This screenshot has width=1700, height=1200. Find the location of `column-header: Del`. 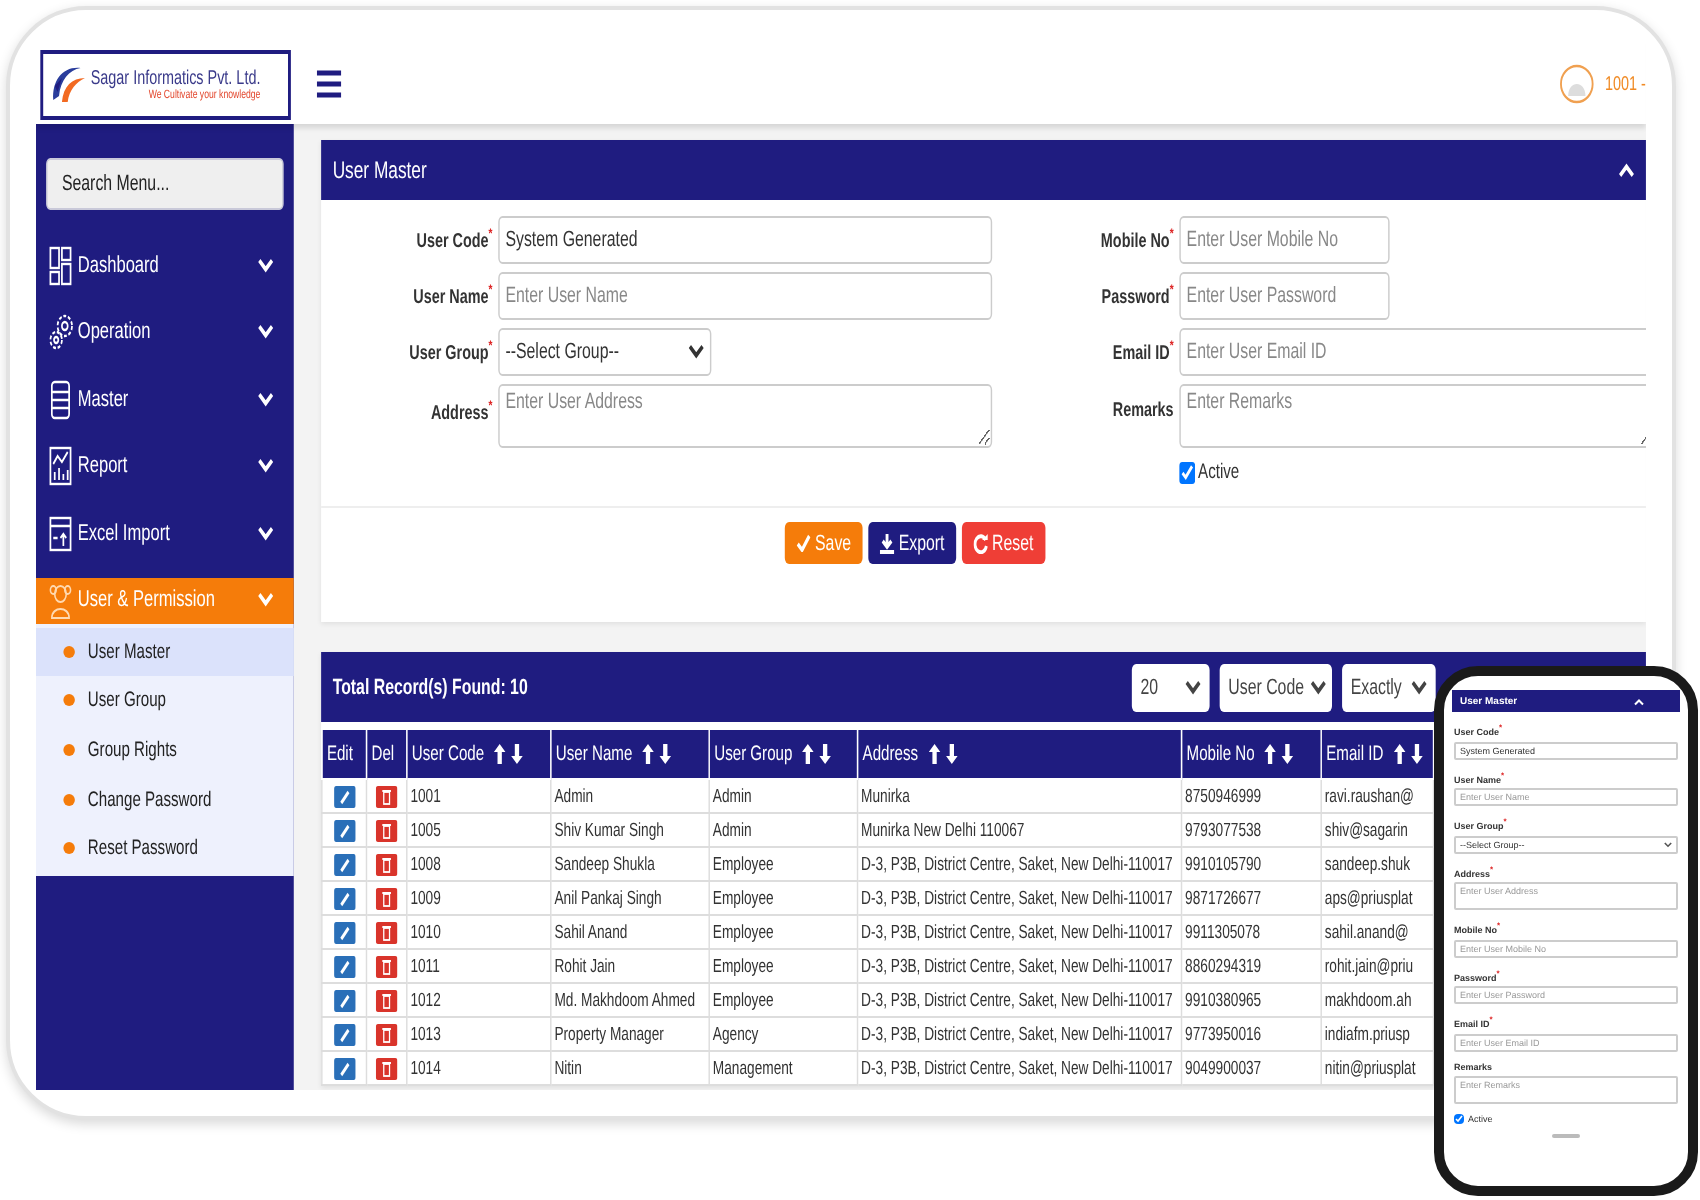

column-header: Del is located at coordinates (386, 754).